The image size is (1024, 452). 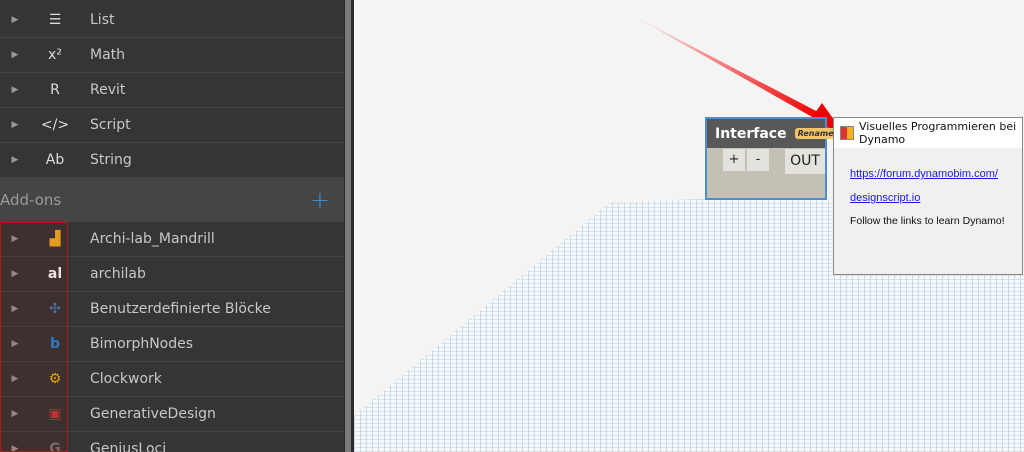 I want to click on arrow-shaft, so click(x=724, y=66).